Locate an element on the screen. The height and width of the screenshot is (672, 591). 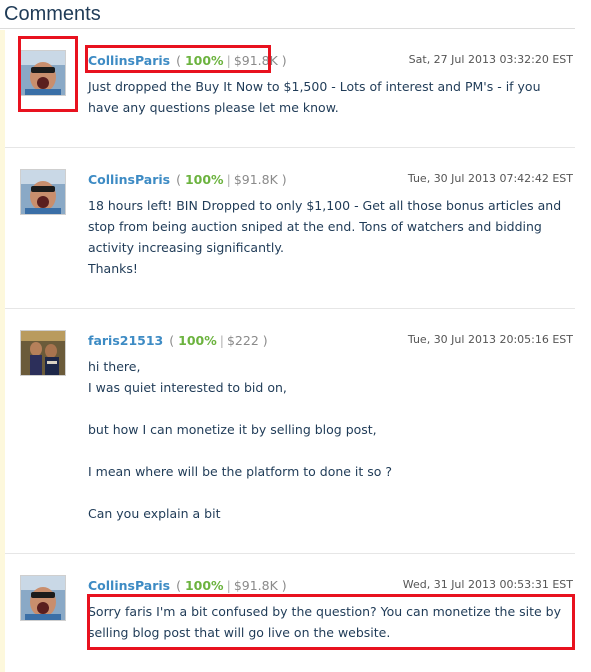
comment-line: hi there, is located at coordinates (114, 366).